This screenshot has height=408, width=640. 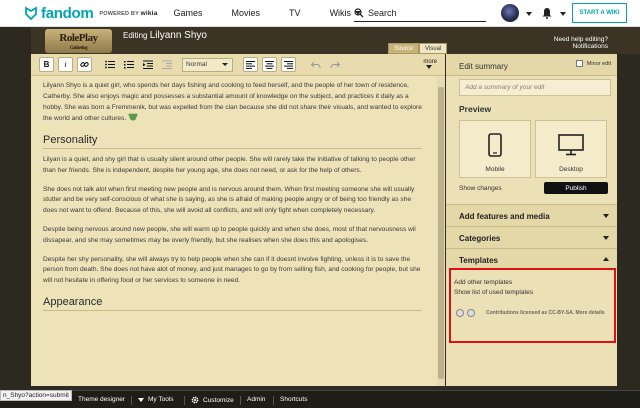 What do you see at coordinates (420, 13) in the screenshot?
I see `search-input: Search` at bounding box center [420, 13].